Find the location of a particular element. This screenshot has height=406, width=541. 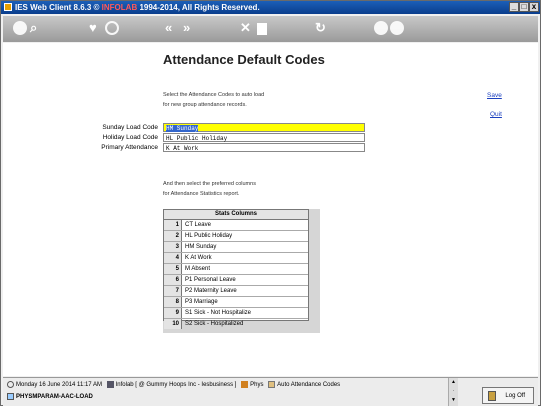

stats-columns-header: Stats Columns is located at coordinates (236, 215).